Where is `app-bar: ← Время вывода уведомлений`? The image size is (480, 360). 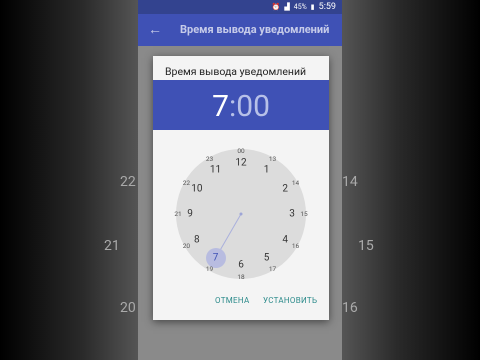 app-bar: ← Время вывода уведомлений is located at coordinates (240, 30).